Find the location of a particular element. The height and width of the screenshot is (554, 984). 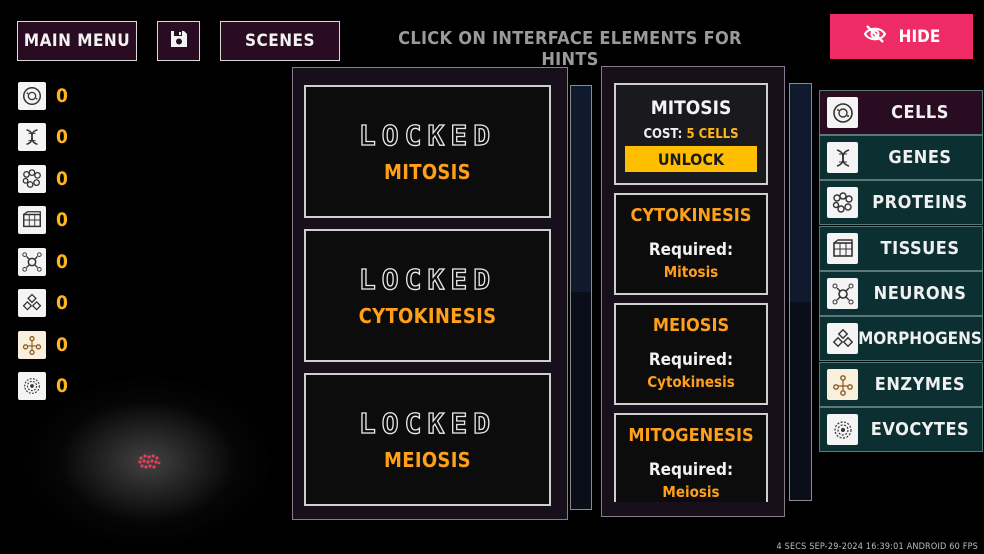

selected-upgrade-card: MITOSIS COST: 5 CELLS UNLOCK is located at coordinates (691, 134).